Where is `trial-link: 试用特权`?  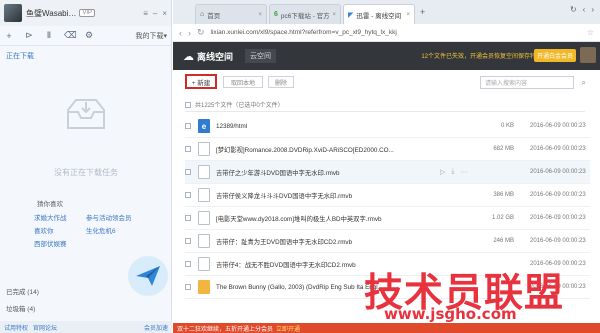
trial-link: 试用特权 is located at coordinates (16, 327).